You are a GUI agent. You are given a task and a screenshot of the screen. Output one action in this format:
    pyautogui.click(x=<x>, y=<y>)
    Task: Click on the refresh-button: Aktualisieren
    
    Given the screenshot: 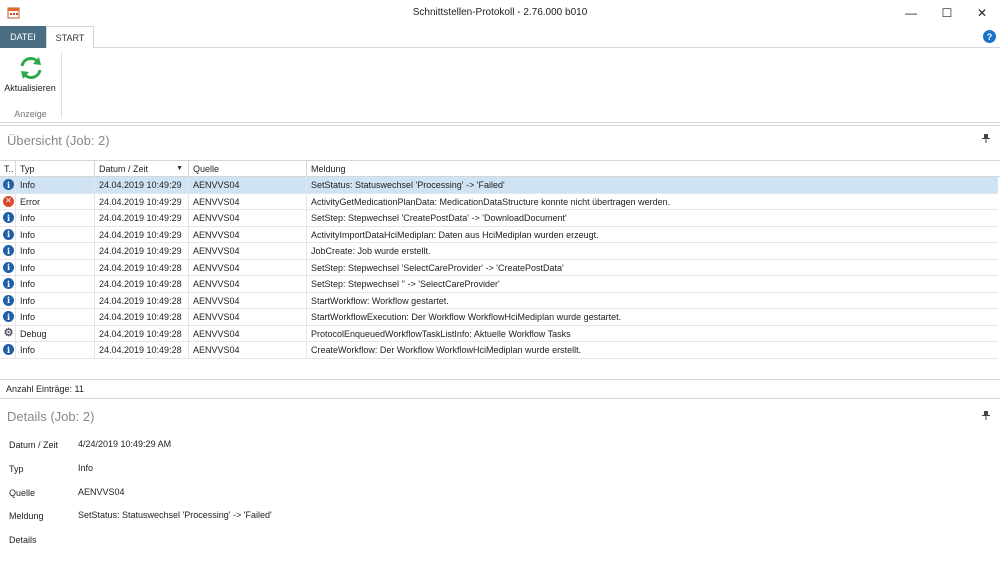 What is the action you would take?
    pyautogui.click(x=30, y=73)
    